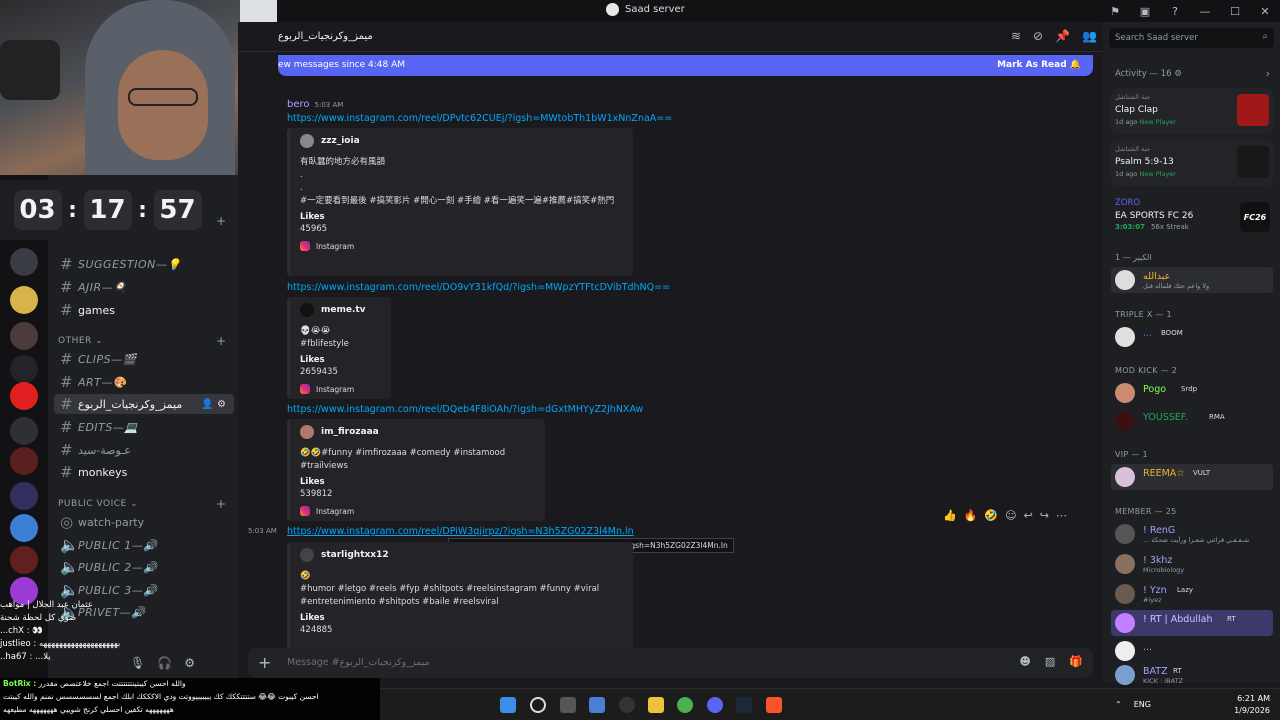  I want to click on discord-icon, so click(715, 705).